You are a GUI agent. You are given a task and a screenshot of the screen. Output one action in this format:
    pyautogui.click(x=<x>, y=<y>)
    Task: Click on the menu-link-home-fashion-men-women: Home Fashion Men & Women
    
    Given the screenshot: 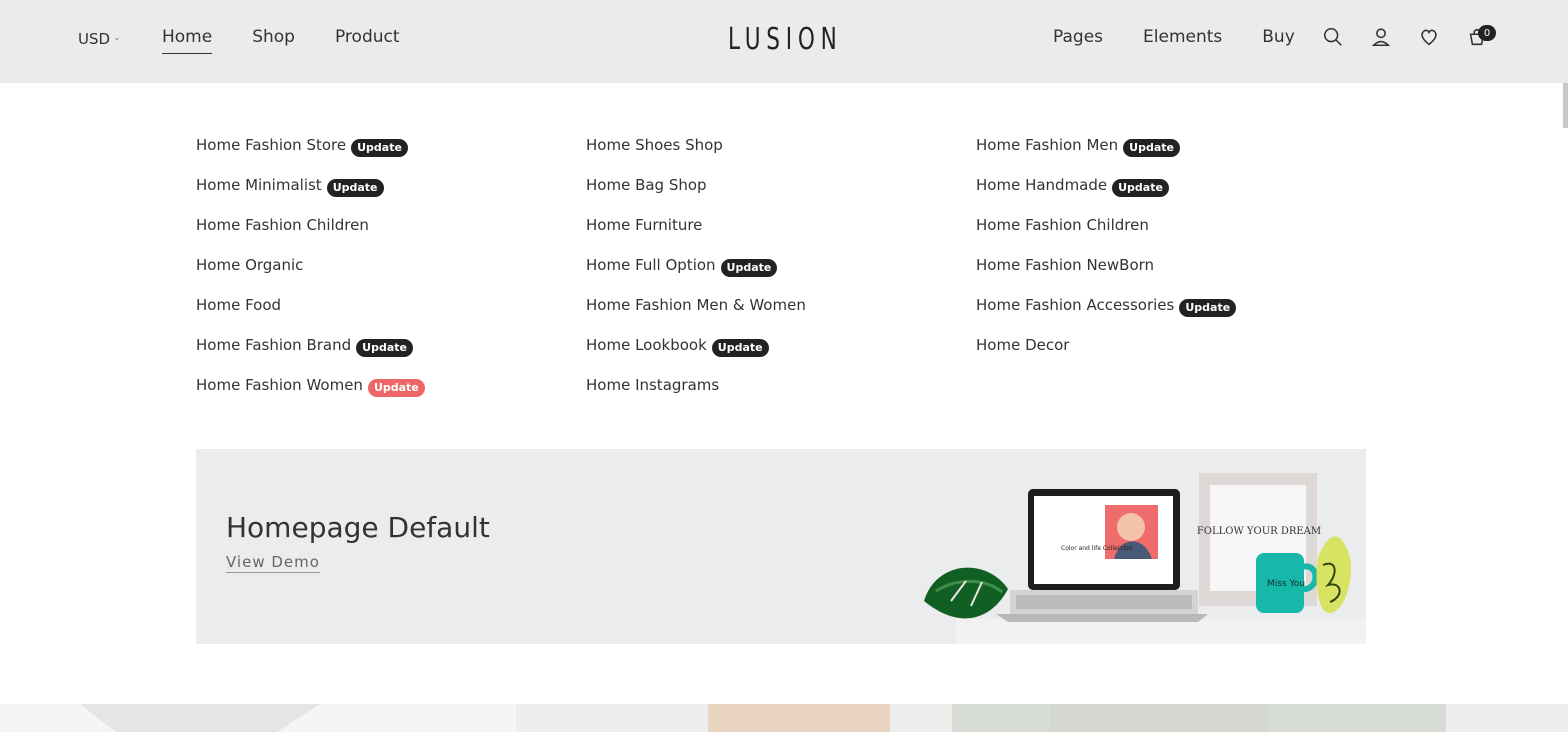 What is the action you would take?
    pyautogui.click(x=781, y=316)
    